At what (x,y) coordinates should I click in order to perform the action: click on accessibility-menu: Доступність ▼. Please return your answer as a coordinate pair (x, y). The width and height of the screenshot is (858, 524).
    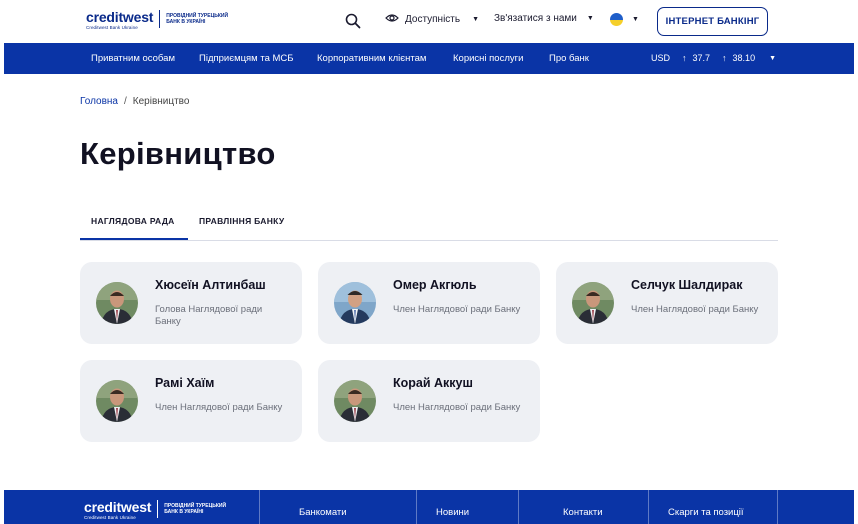
    Looking at the image, I should click on (432, 19).